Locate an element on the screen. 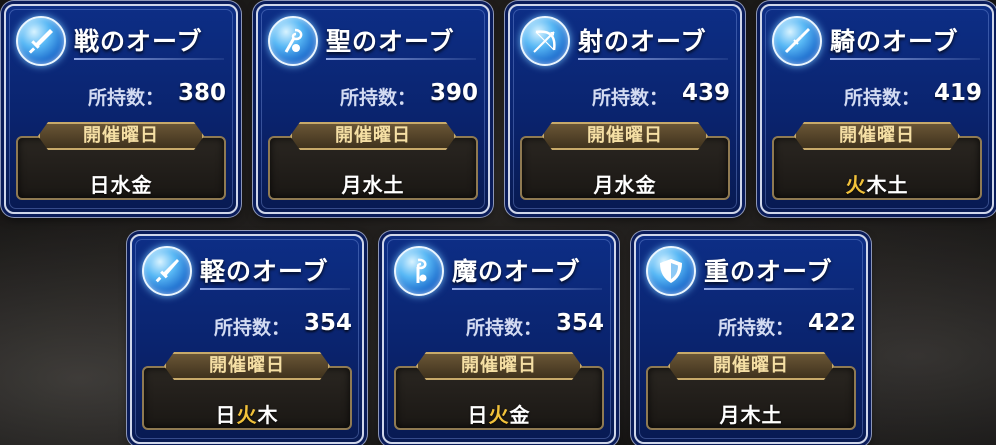  orb-card-lance: 騎のオーブ 所持数： 419 開催曜日 火木土 is located at coordinates (877, 109).